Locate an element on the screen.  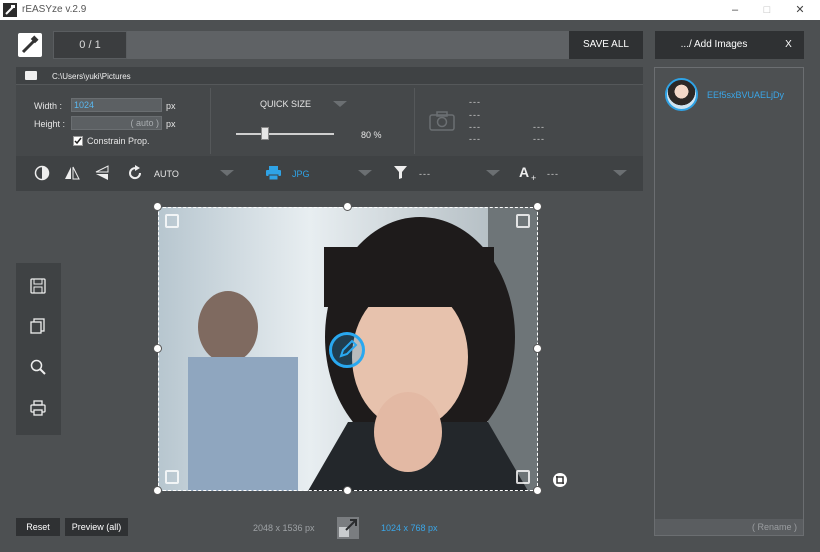
save-icon is located at coordinates (38, 286).